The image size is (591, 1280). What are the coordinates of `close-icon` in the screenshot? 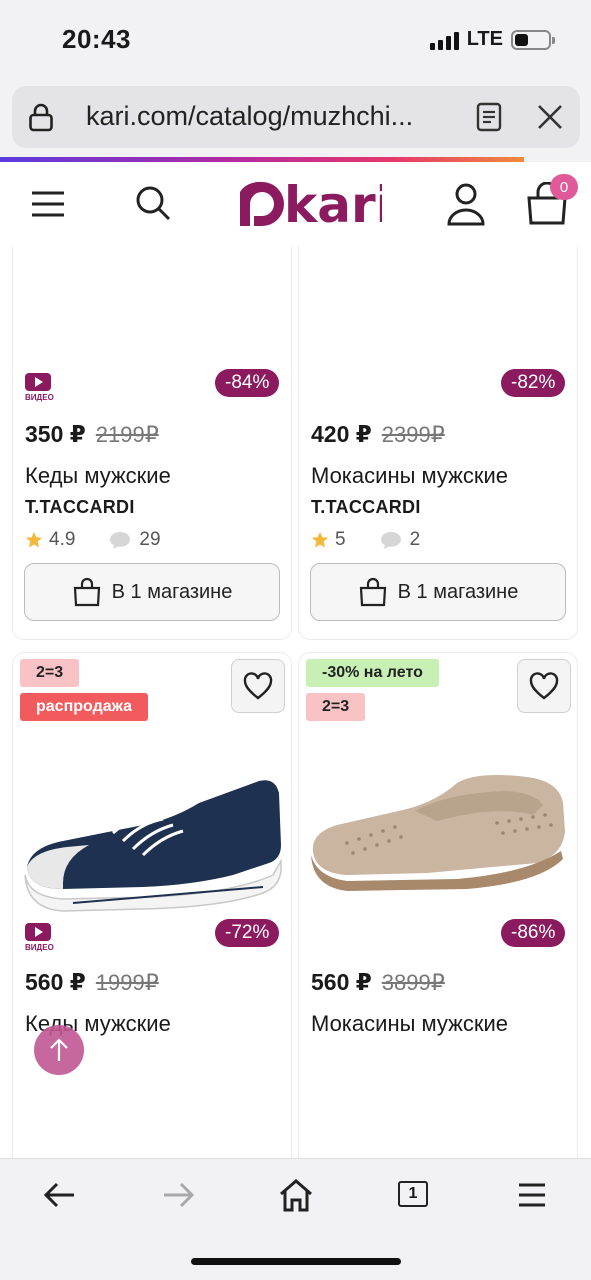 It's located at (550, 117).